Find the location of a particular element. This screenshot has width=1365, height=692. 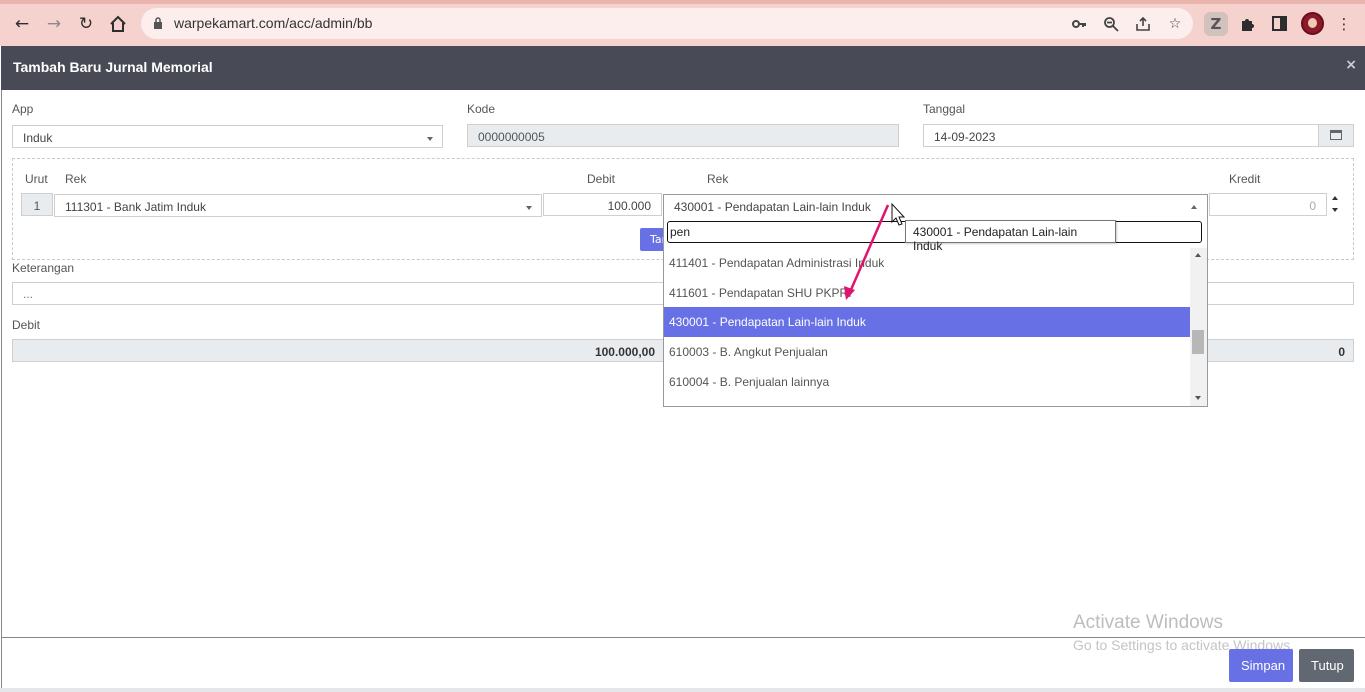

address-bar: warpekamart.com/acc/admin/bb ☆ is located at coordinates (667, 23).